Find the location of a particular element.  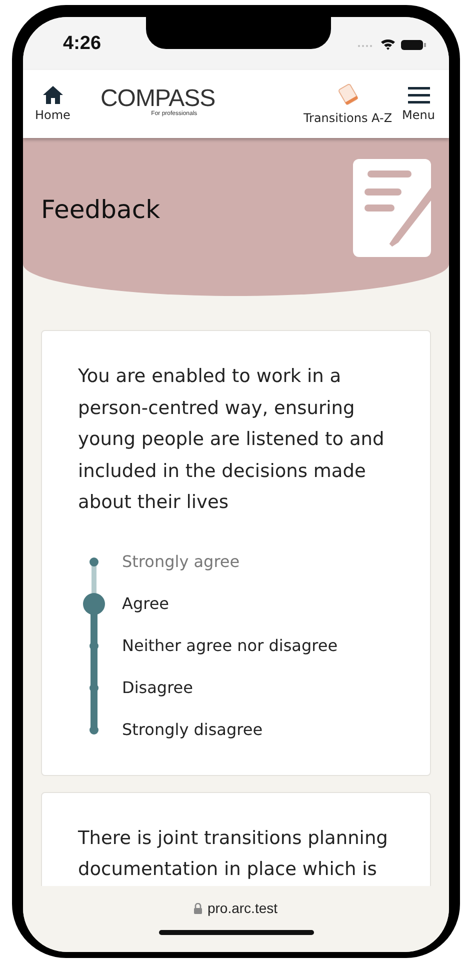

url-label: pro.arc.test is located at coordinates (242, 908).